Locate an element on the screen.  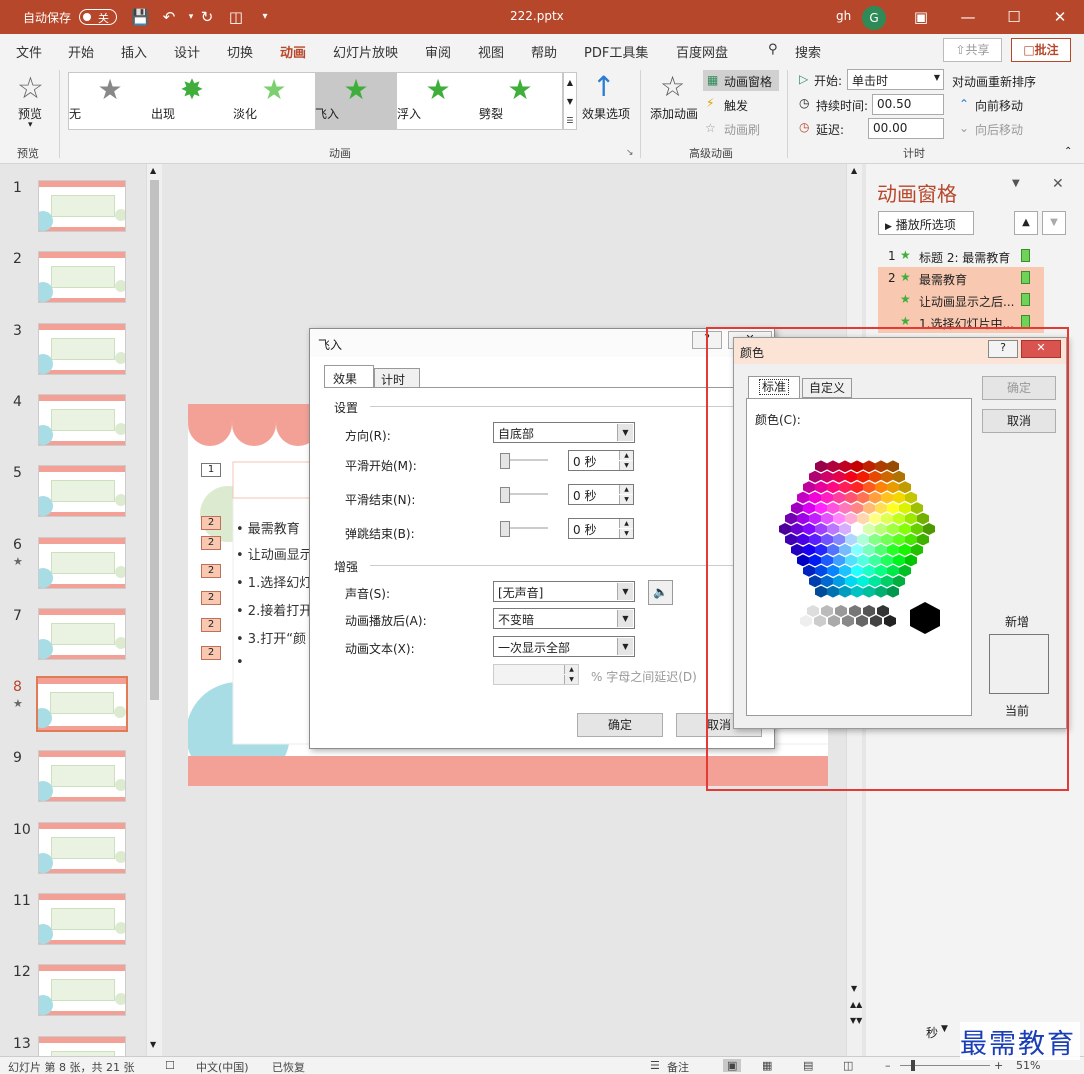
tab-home: 开始 is located at coordinates (81, 51).